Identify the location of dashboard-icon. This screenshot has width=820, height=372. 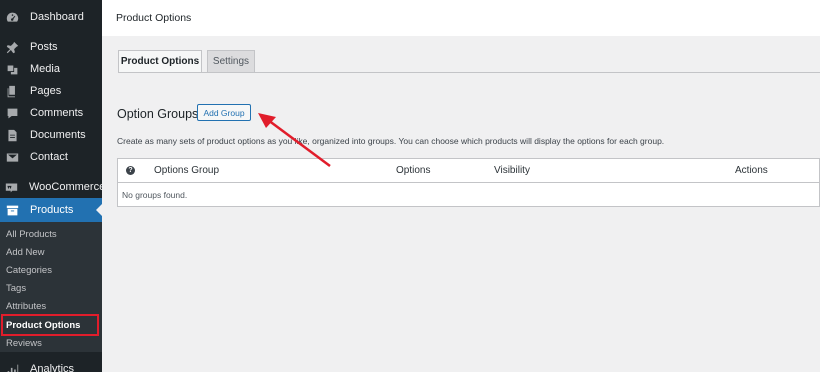
(12, 17).